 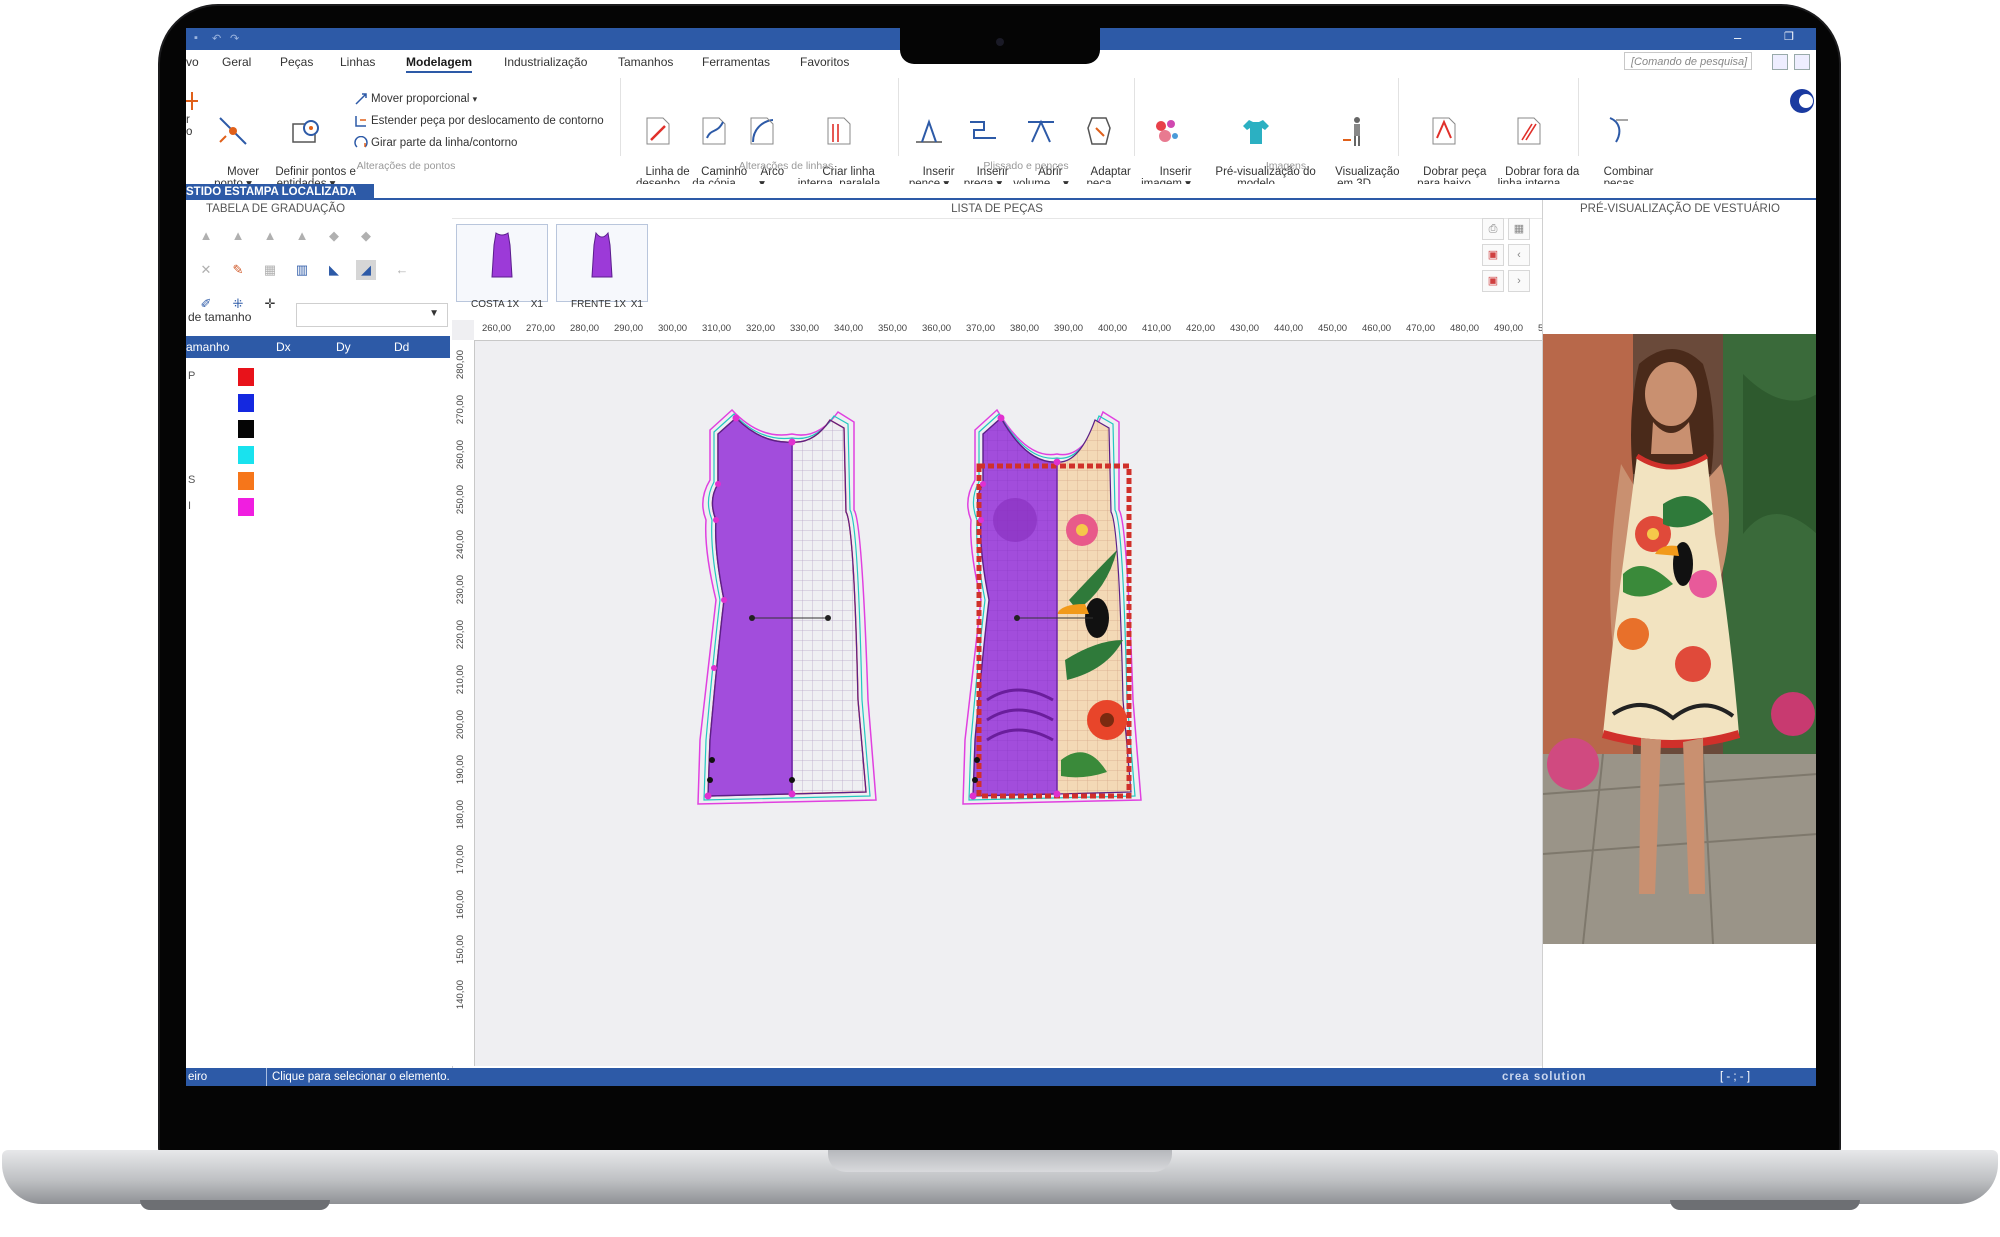 I want to click on tab-pecas: Peças, so click(x=296, y=62).